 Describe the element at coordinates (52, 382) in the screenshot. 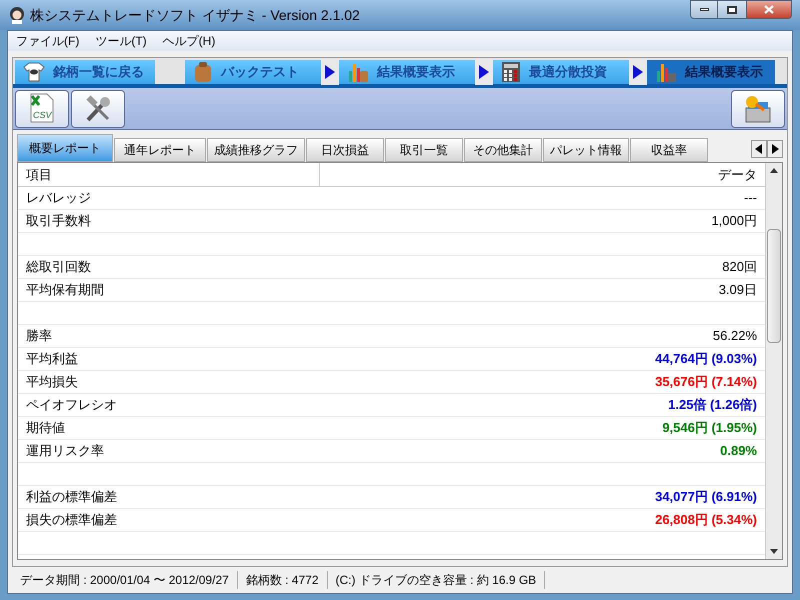

I see `table-cell-text: 平均損失` at that location.